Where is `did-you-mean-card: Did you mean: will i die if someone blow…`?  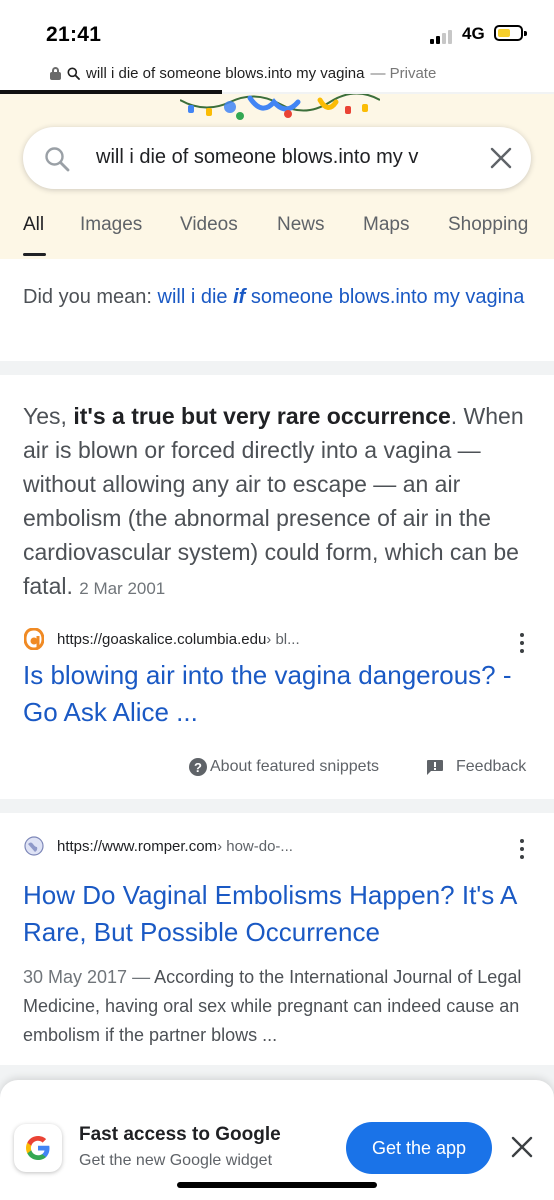
did-you-mean-card: Did you mean: will i die if someone blow… is located at coordinates (277, 310).